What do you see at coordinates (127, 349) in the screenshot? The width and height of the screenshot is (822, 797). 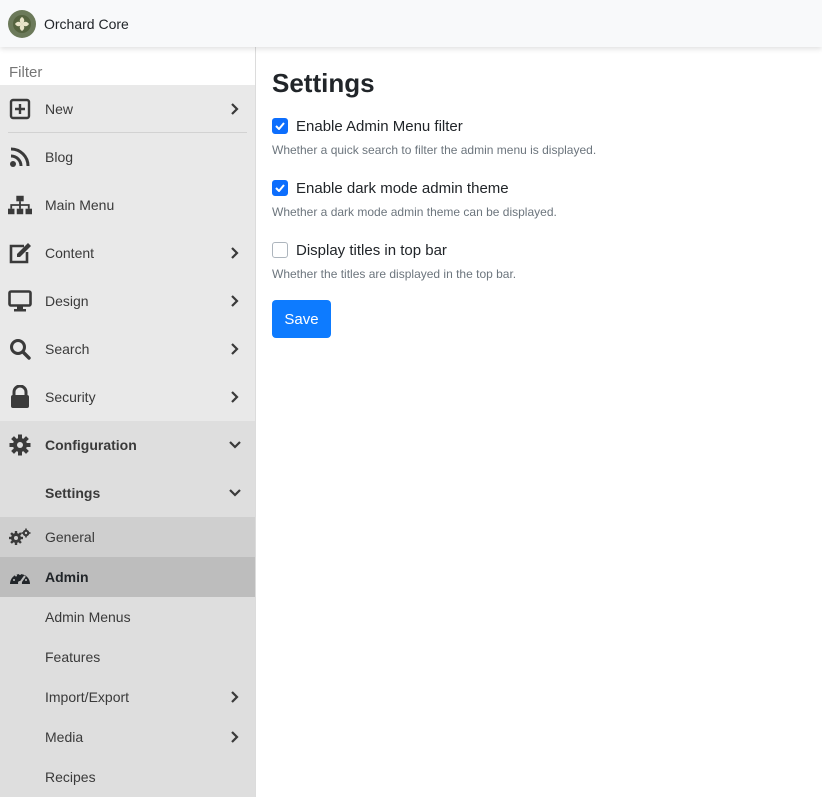 I see `sidebar-item-search: Search` at bounding box center [127, 349].